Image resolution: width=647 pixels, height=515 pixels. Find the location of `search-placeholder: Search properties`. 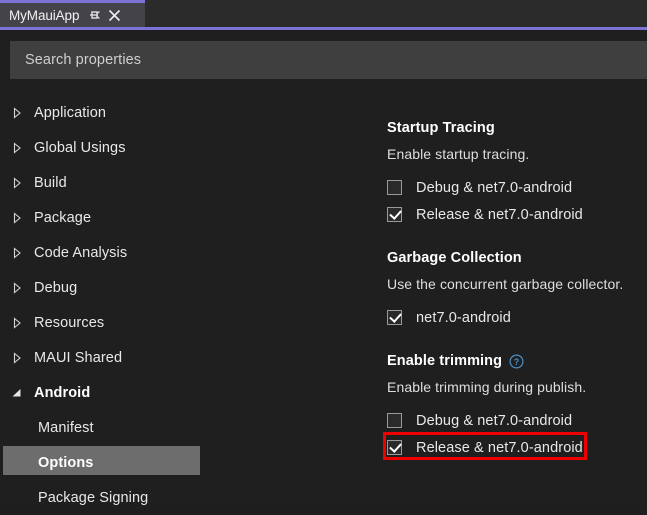

search-placeholder: Search properties is located at coordinates (83, 60).